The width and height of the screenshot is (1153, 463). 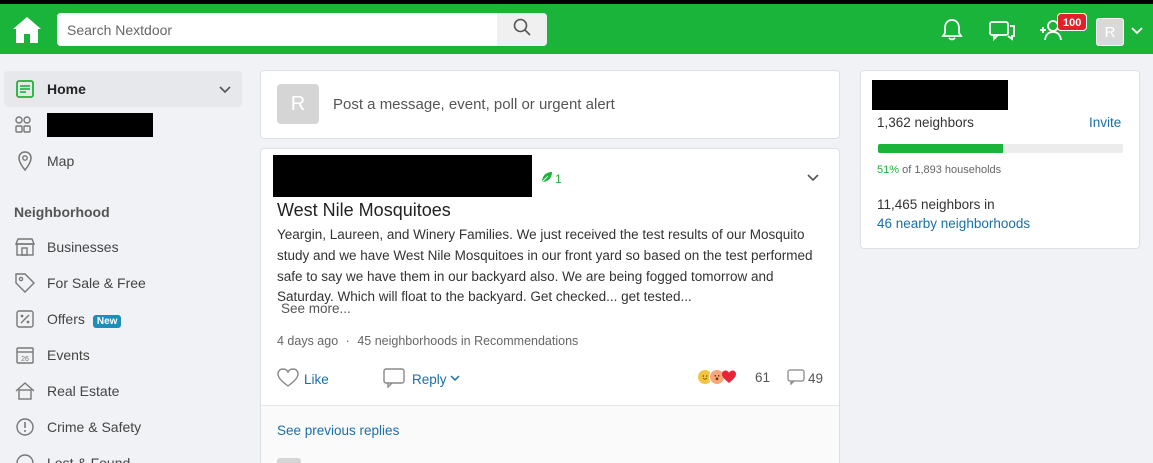 What do you see at coordinates (796, 378) in the screenshot?
I see `comment-icon` at bounding box center [796, 378].